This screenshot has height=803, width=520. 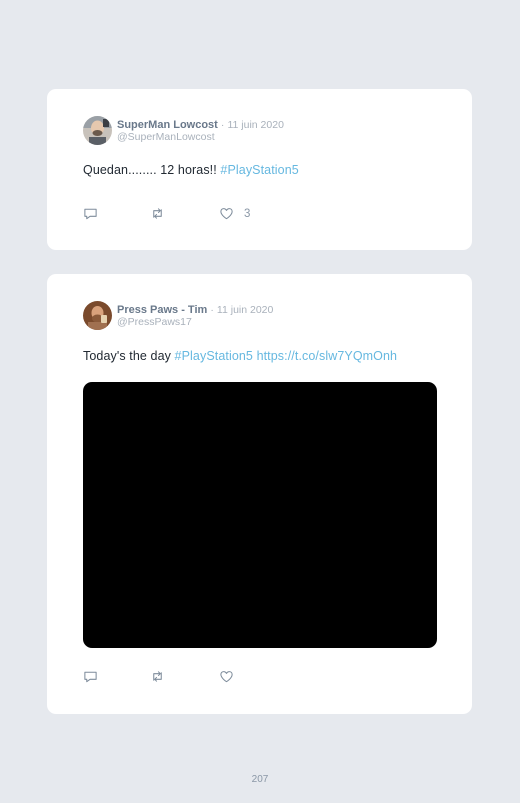 What do you see at coordinates (183, 214) in the screenshot?
I see `tweet-actions: 3` at bounding box center [183, 214].